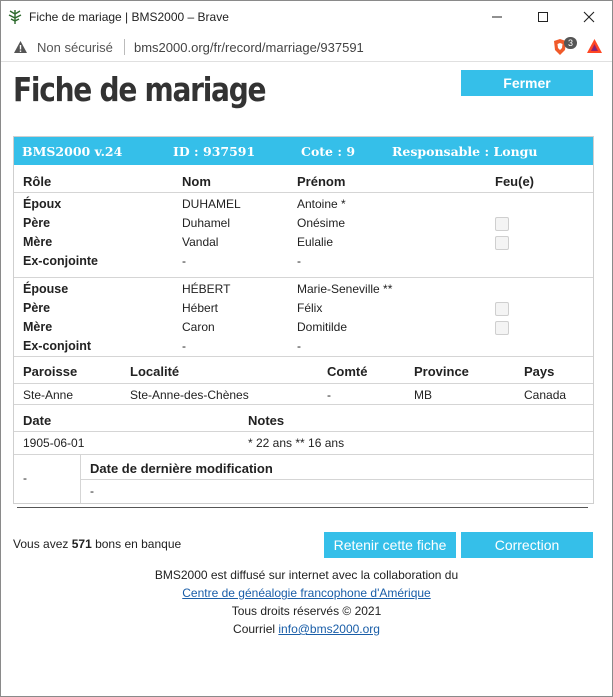 The width and height of the screenshot is (613, 697). Describe the element at coordinates (347, 371) in the screenshot. I see `place-header-comte: Comté` at that location.